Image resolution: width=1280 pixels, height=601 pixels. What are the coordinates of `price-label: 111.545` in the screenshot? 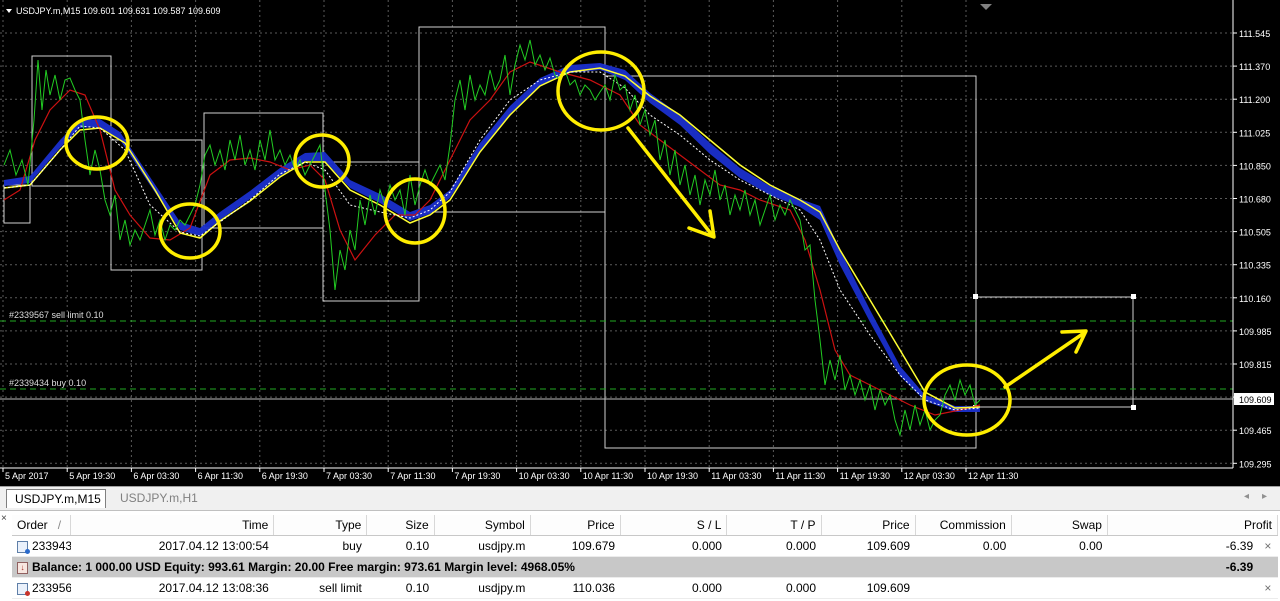 It's located at (1254, 34).